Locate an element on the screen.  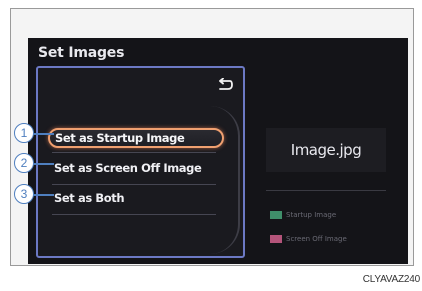
callout-1: 1 is located at coordinates (24, 133).